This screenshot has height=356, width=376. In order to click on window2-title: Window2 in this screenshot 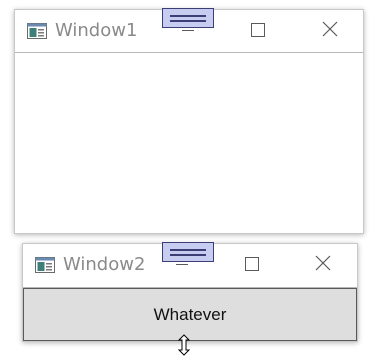, I will do `click(104, 264)`.